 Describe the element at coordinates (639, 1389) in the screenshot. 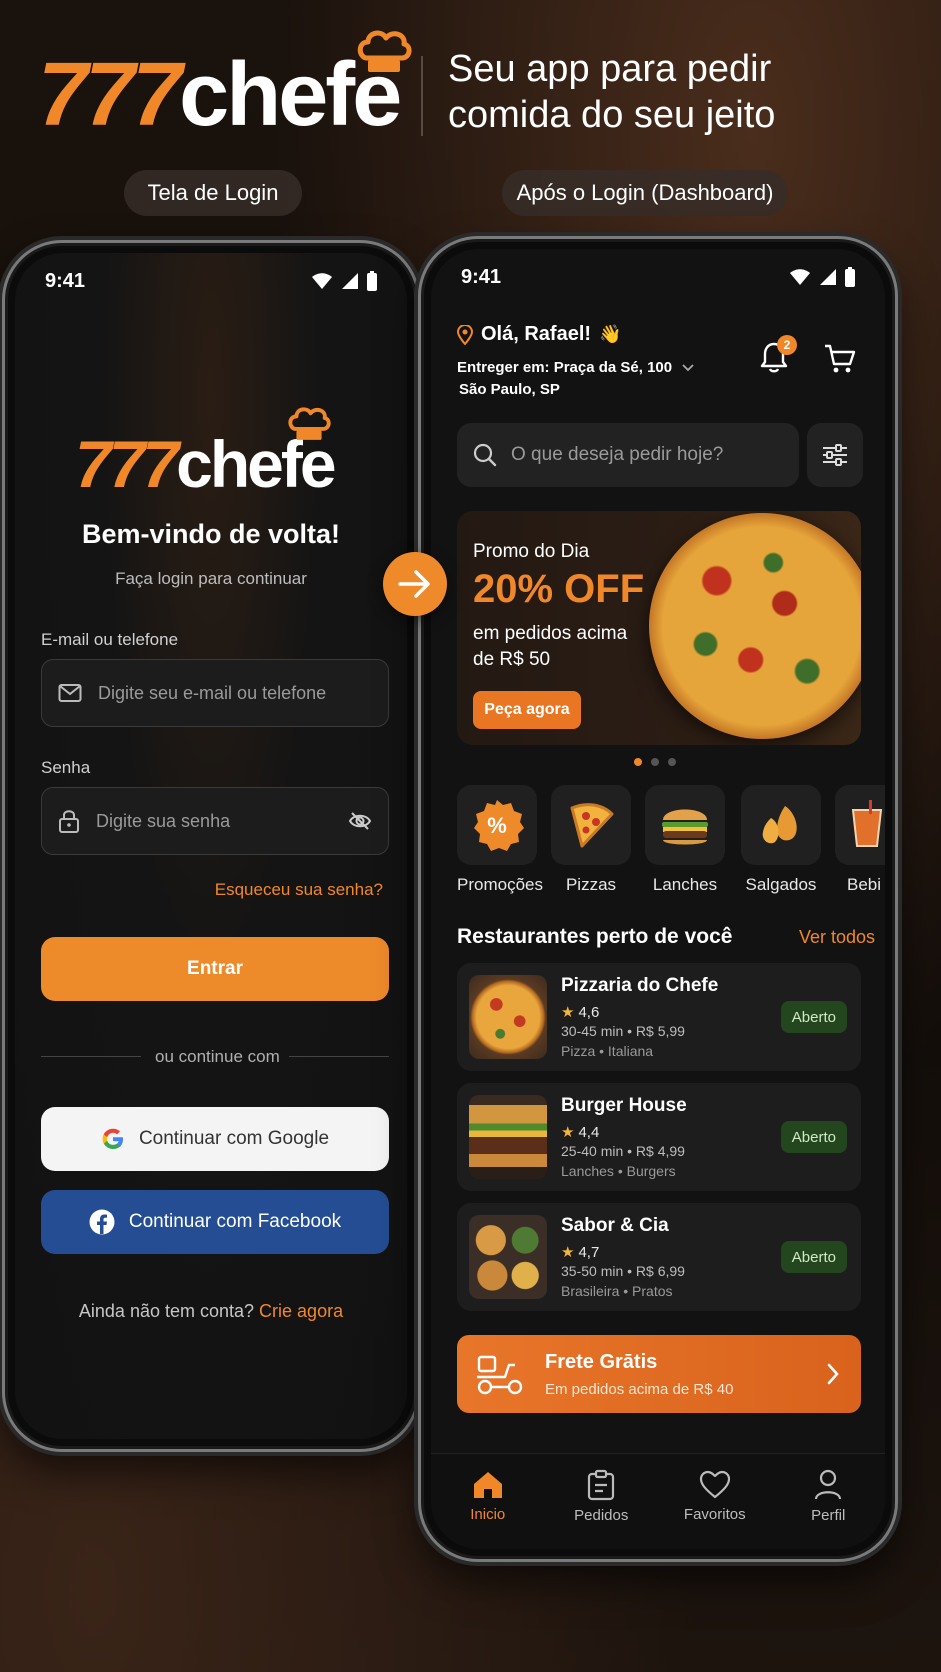

I see `free-delivery-subtitle: Em pedidos acima de R$ 40` at that location.